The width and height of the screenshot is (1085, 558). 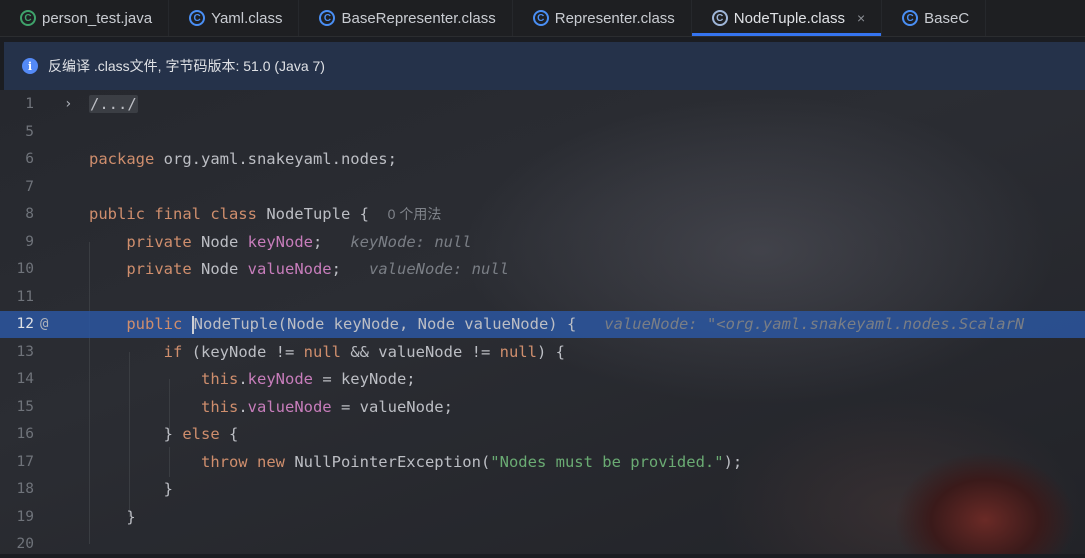 I want to click on code-line: 5, so click(x=542, y=132).